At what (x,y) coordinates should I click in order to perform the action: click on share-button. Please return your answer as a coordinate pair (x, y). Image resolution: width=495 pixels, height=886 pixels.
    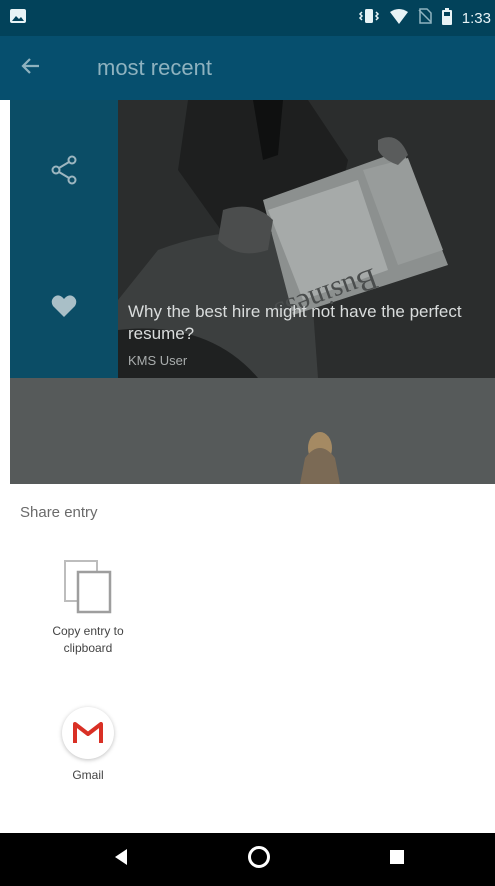
    Looking at the image, I should click on (64, 172).